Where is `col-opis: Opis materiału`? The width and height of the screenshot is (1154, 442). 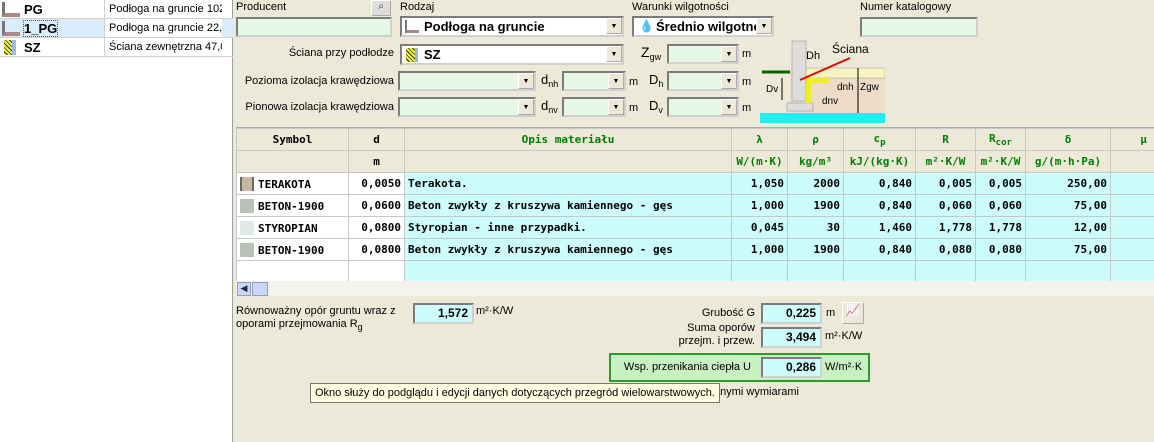
col-opis: Opis materiału is located at coordinates (568, 139).